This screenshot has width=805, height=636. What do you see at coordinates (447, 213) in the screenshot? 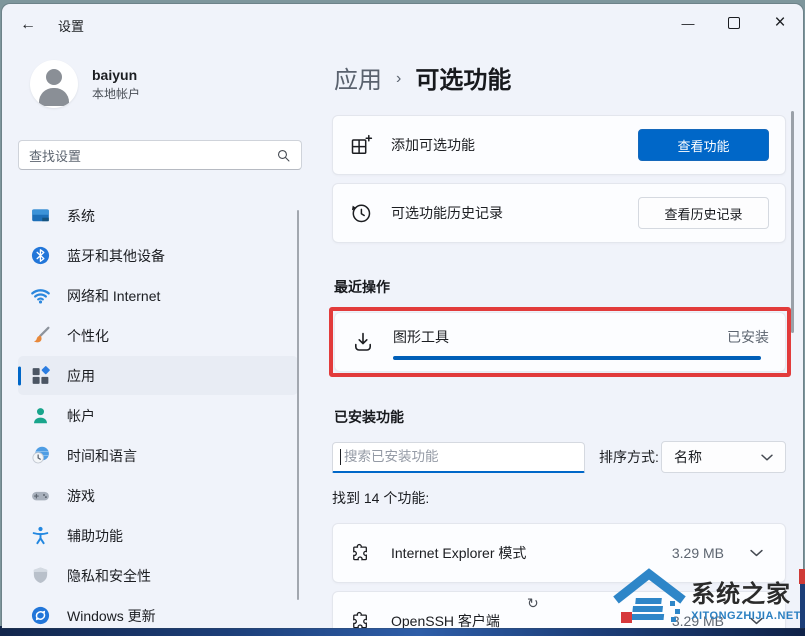
I see `feature-history-label: 可选功能历史记录` at bounding box center [447, 213].